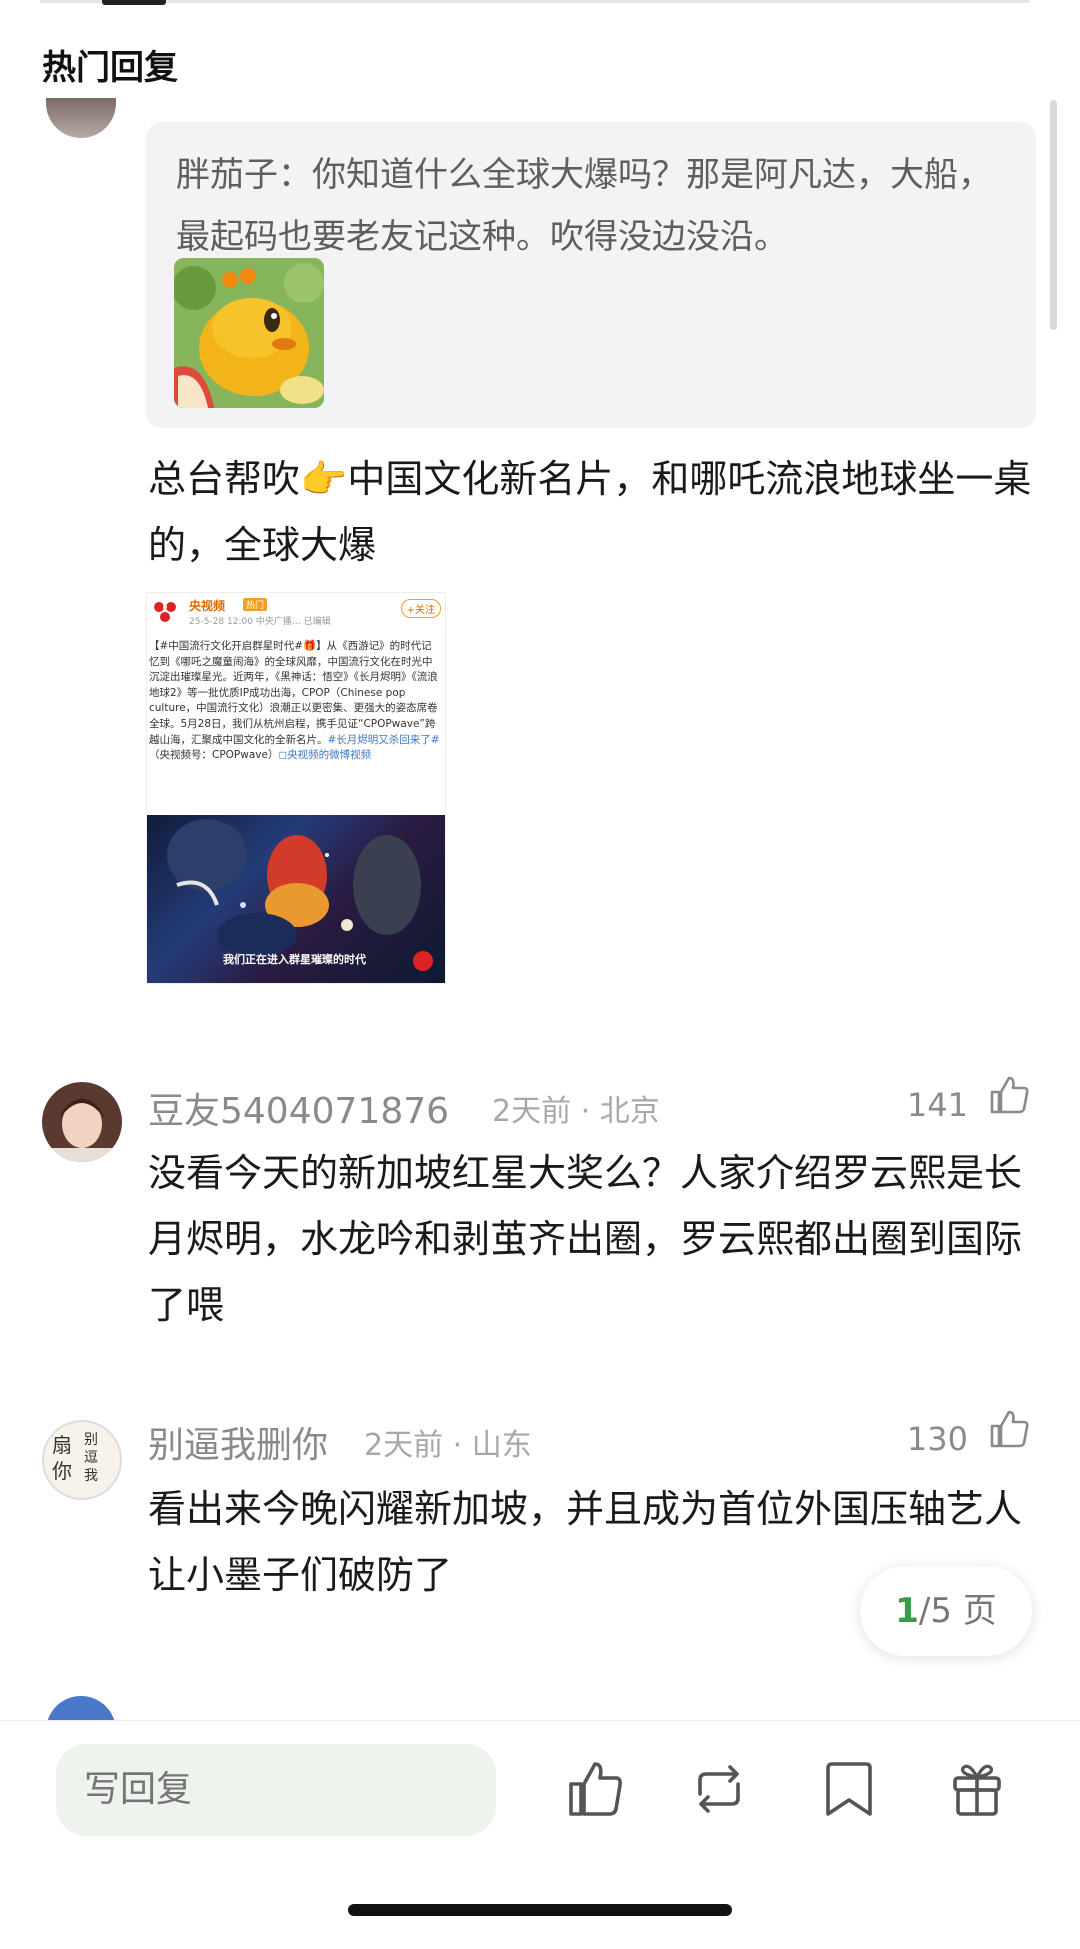  I want to click on bookmark-icon, so click(849, 1789).